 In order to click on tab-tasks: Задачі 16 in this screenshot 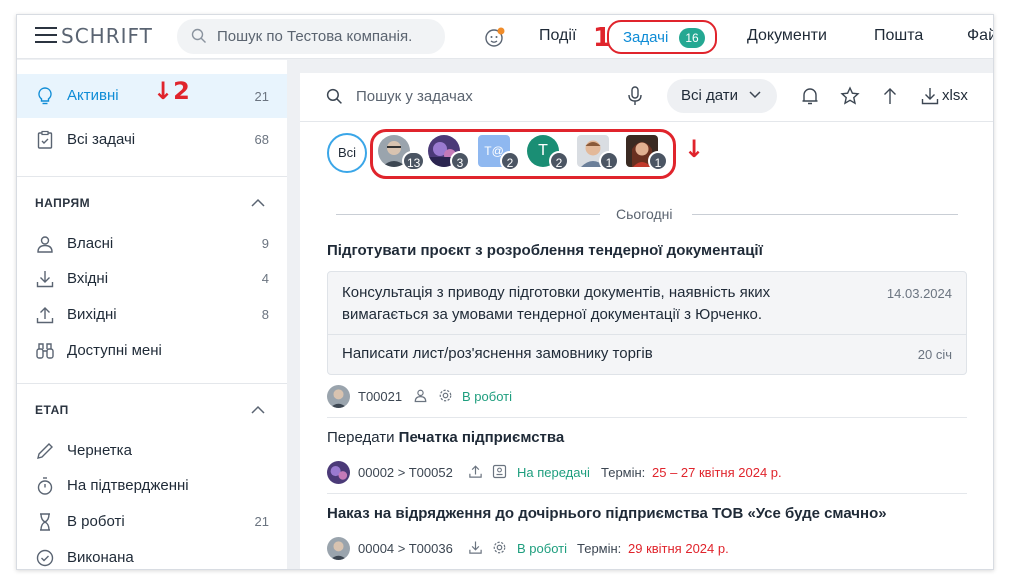, I will do `click(662, 37)`.